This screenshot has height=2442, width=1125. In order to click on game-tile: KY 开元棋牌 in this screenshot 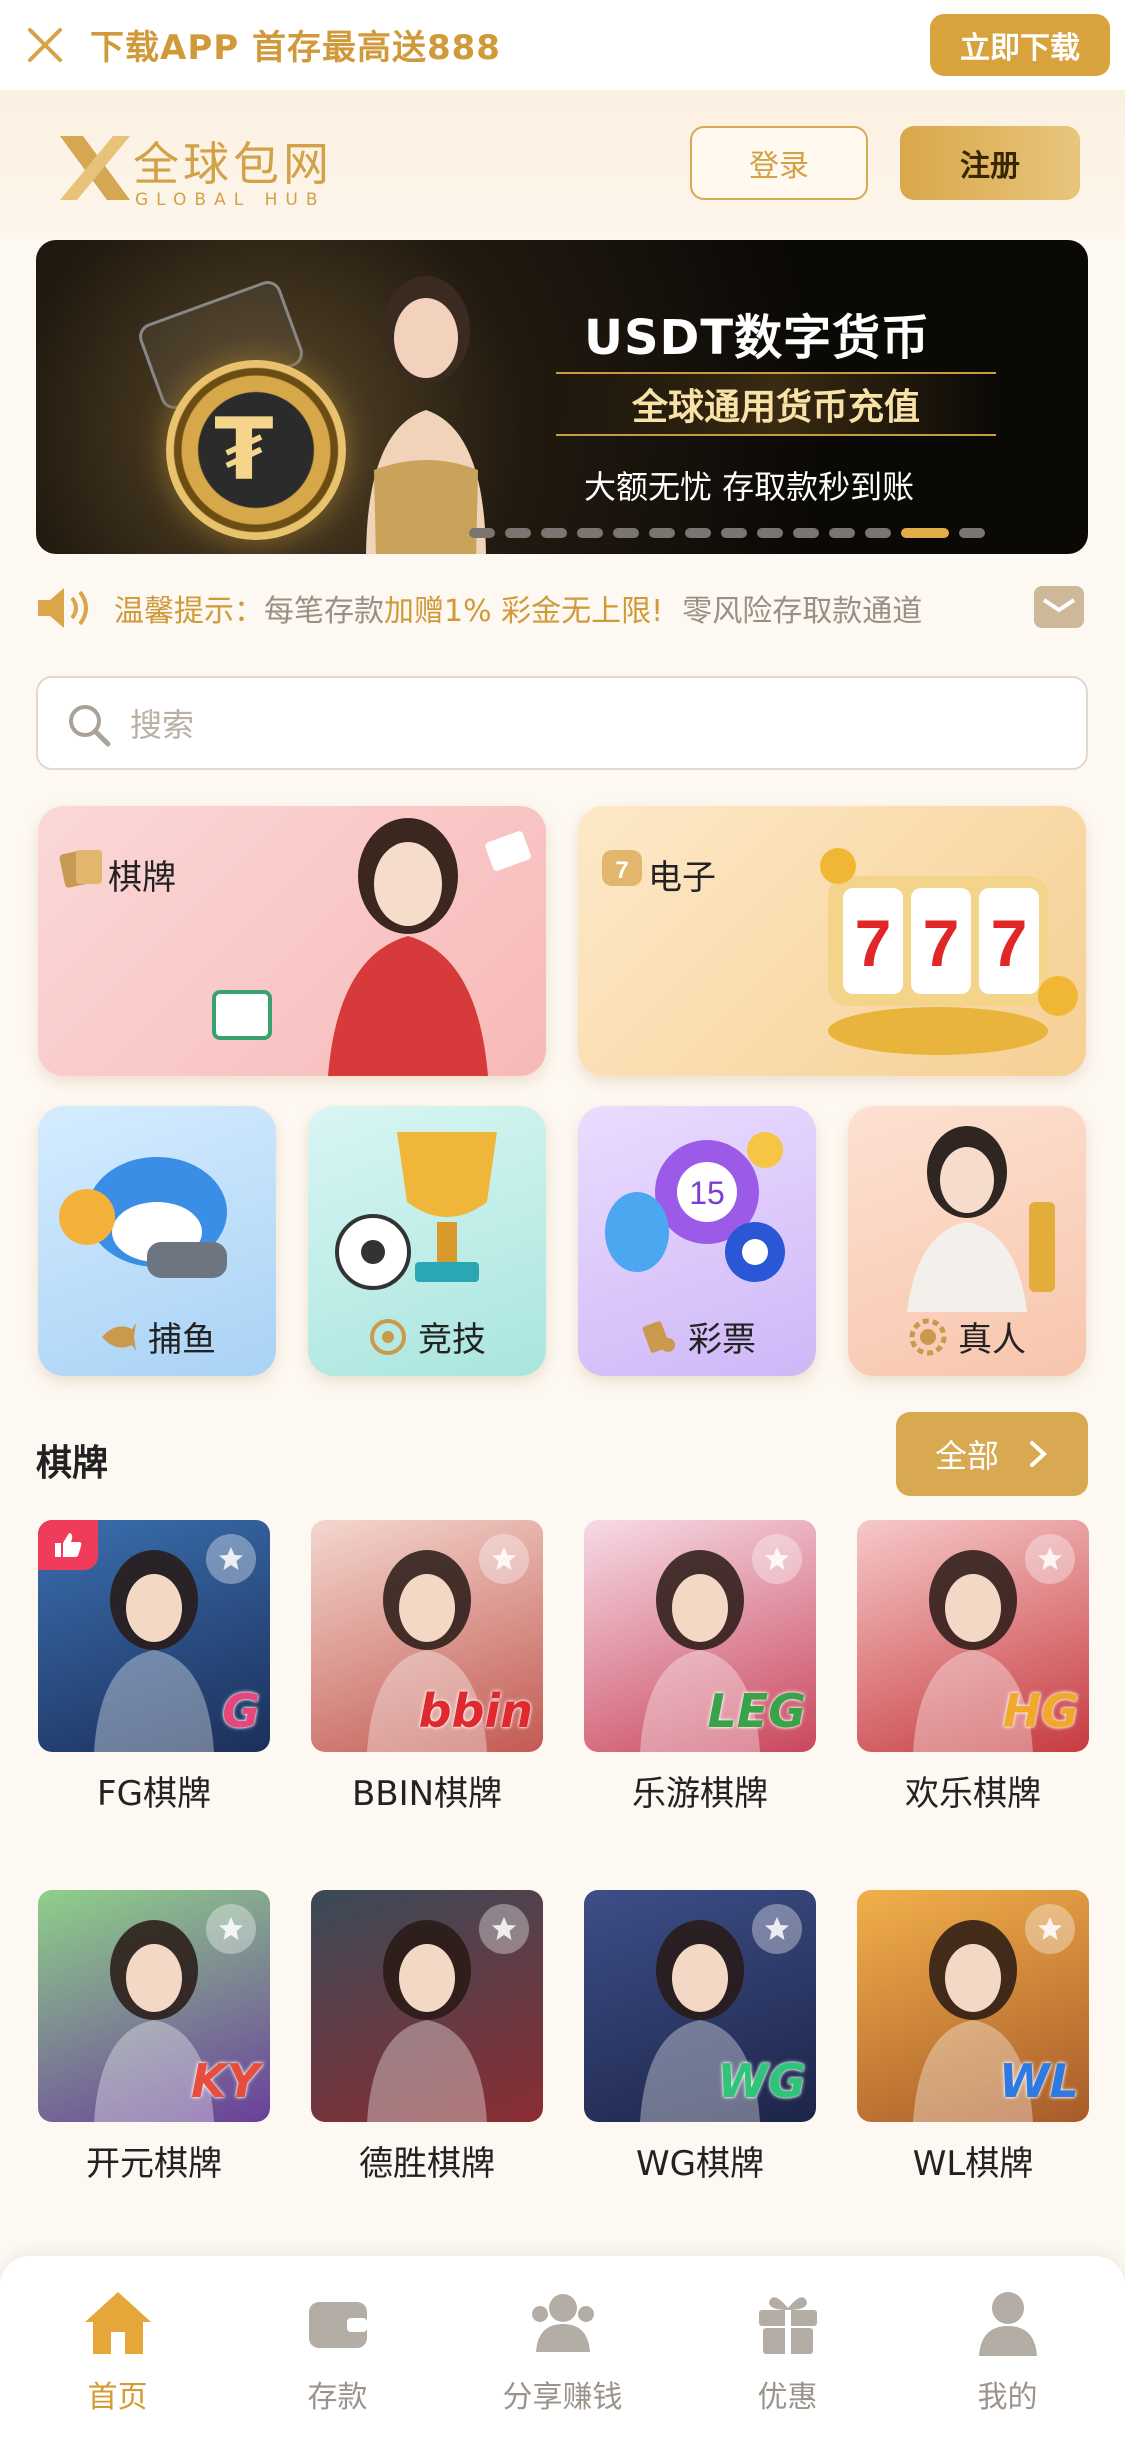, I will do `click(154, 2037)`.